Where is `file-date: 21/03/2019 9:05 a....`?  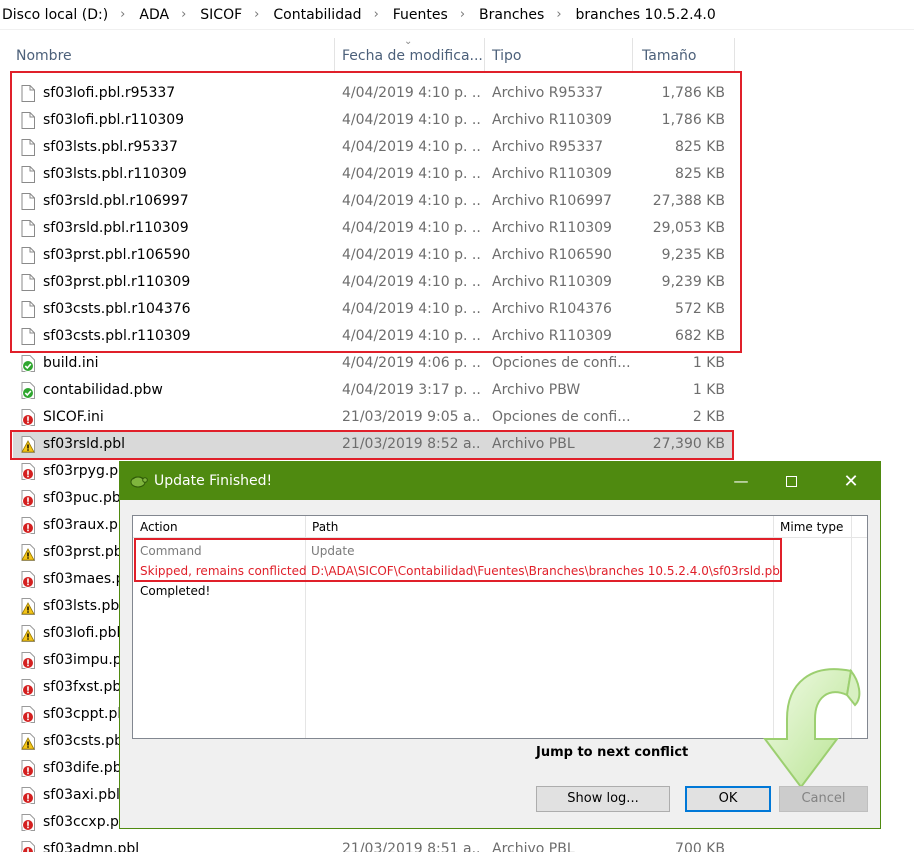 file-date: 21/03/2019 9:05 a.... is located at coordinates (412, 417).